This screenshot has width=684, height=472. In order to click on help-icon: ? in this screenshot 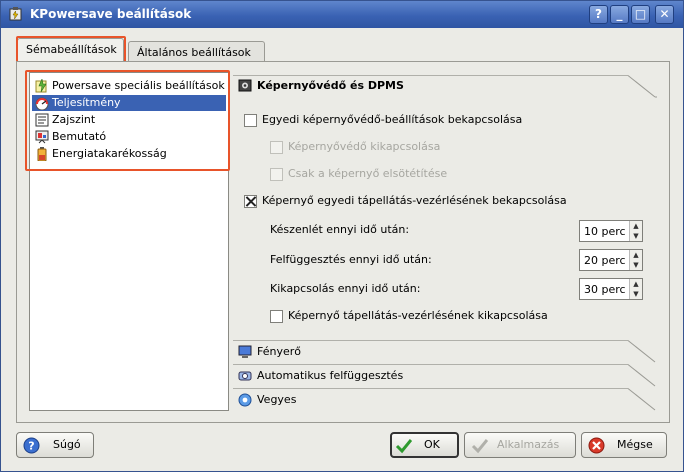, I will do `click(31, 445)`.